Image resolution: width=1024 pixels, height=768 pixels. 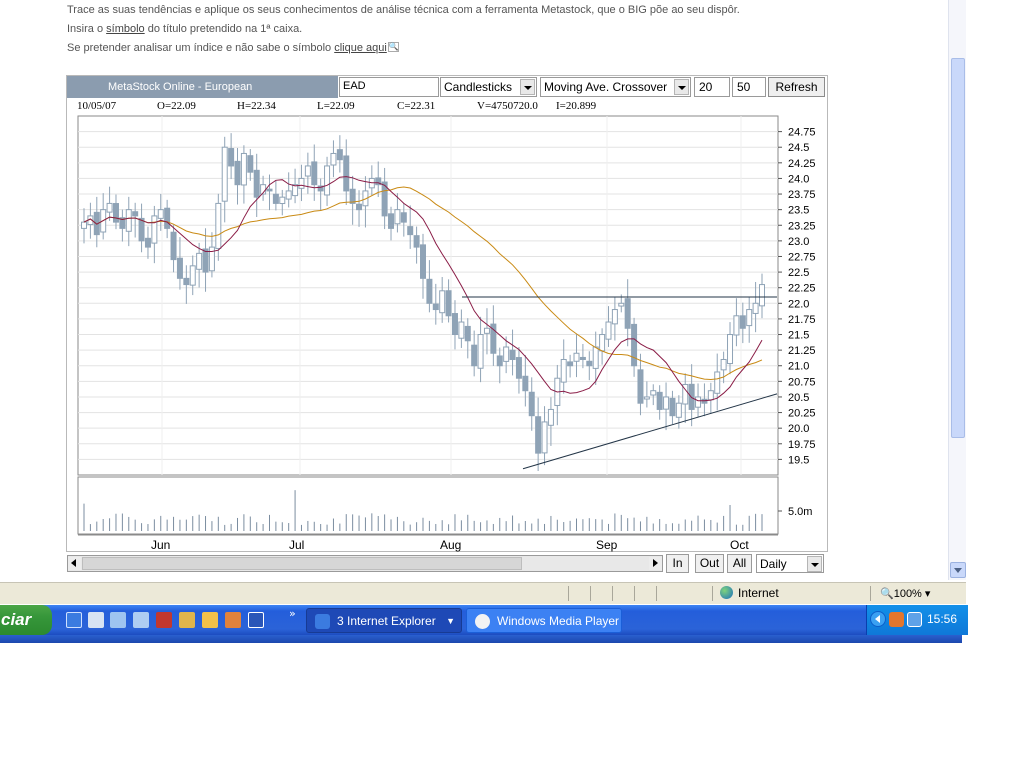 What do you see at coordinates (802, 257) in the screenshot?
I see `y-tick-label: 22.75` at bounding box center [802, 257].